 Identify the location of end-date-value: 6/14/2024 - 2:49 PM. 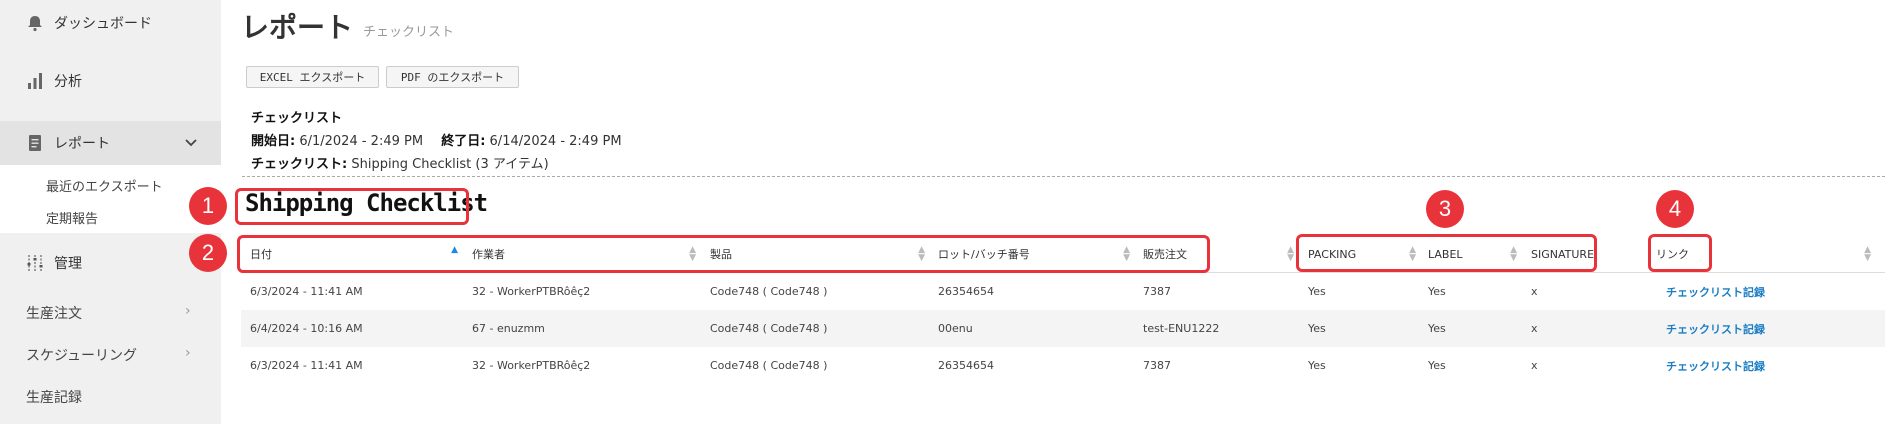
(553, 141).